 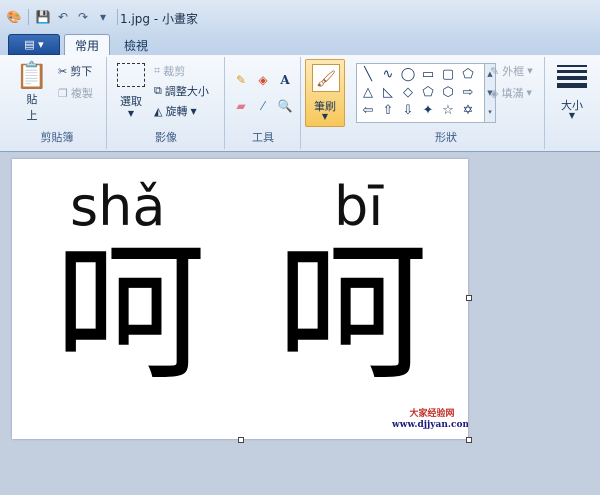 I want to click on magnifier-icon: 🔍, so click(x=285, y=106).